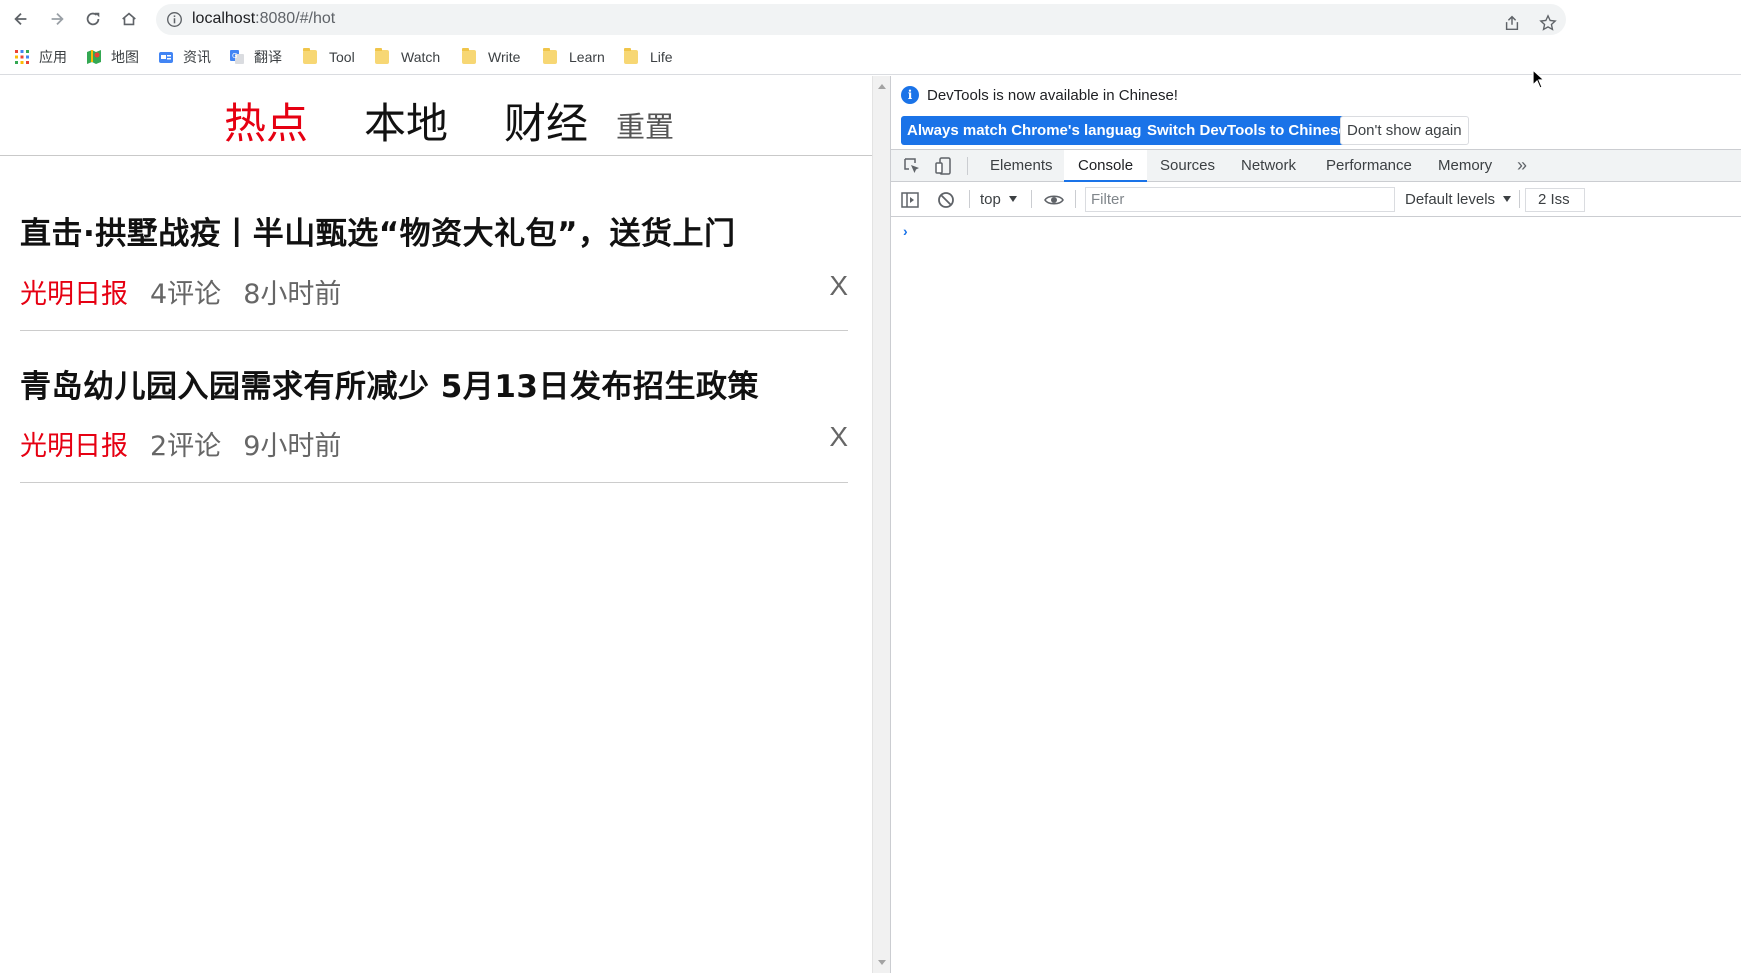 This screenshot has width=1741, height=973. What do you see at coordinates (1052, 95) in the screenshot?
I see `infobar-message: DevTools is now available in Chinese!` at bounding box center [1052, 95].